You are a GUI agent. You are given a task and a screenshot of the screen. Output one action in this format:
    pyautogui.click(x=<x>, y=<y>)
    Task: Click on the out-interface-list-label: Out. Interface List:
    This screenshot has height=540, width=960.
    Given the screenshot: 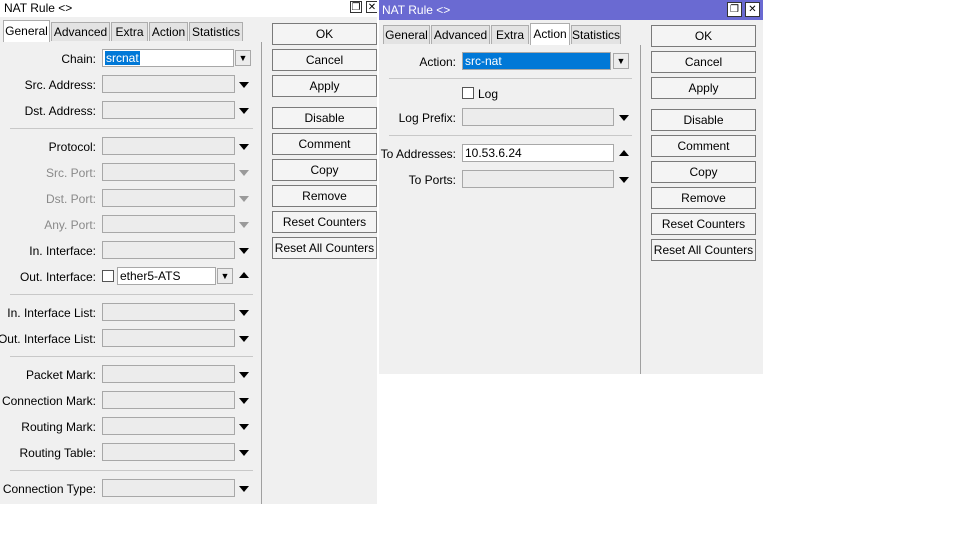 What is the action you would take?
    pyautogui.click(x=48, y=339)
    